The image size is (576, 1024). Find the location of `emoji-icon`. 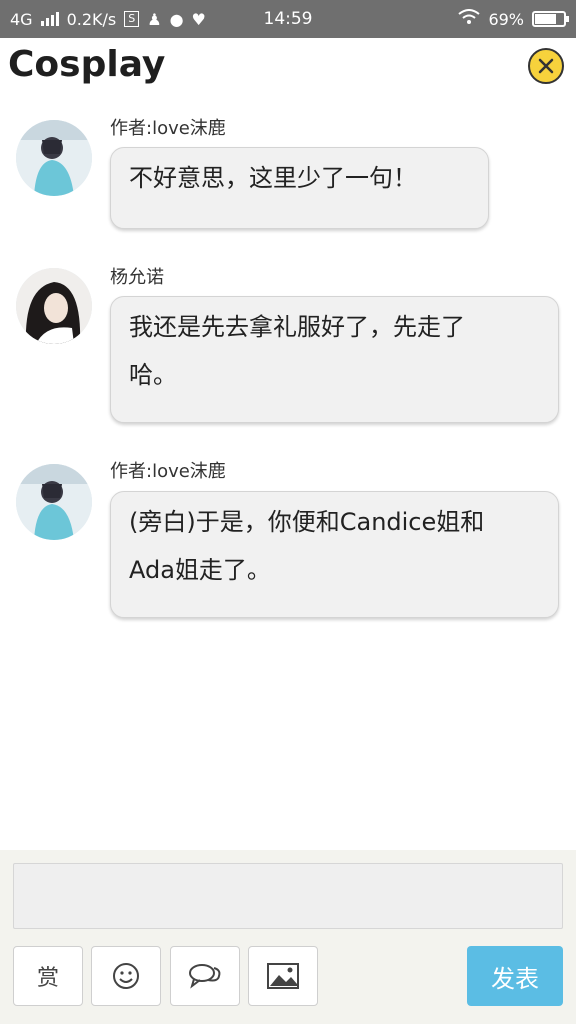

emoji-icon is located at coordinates (126, 976).